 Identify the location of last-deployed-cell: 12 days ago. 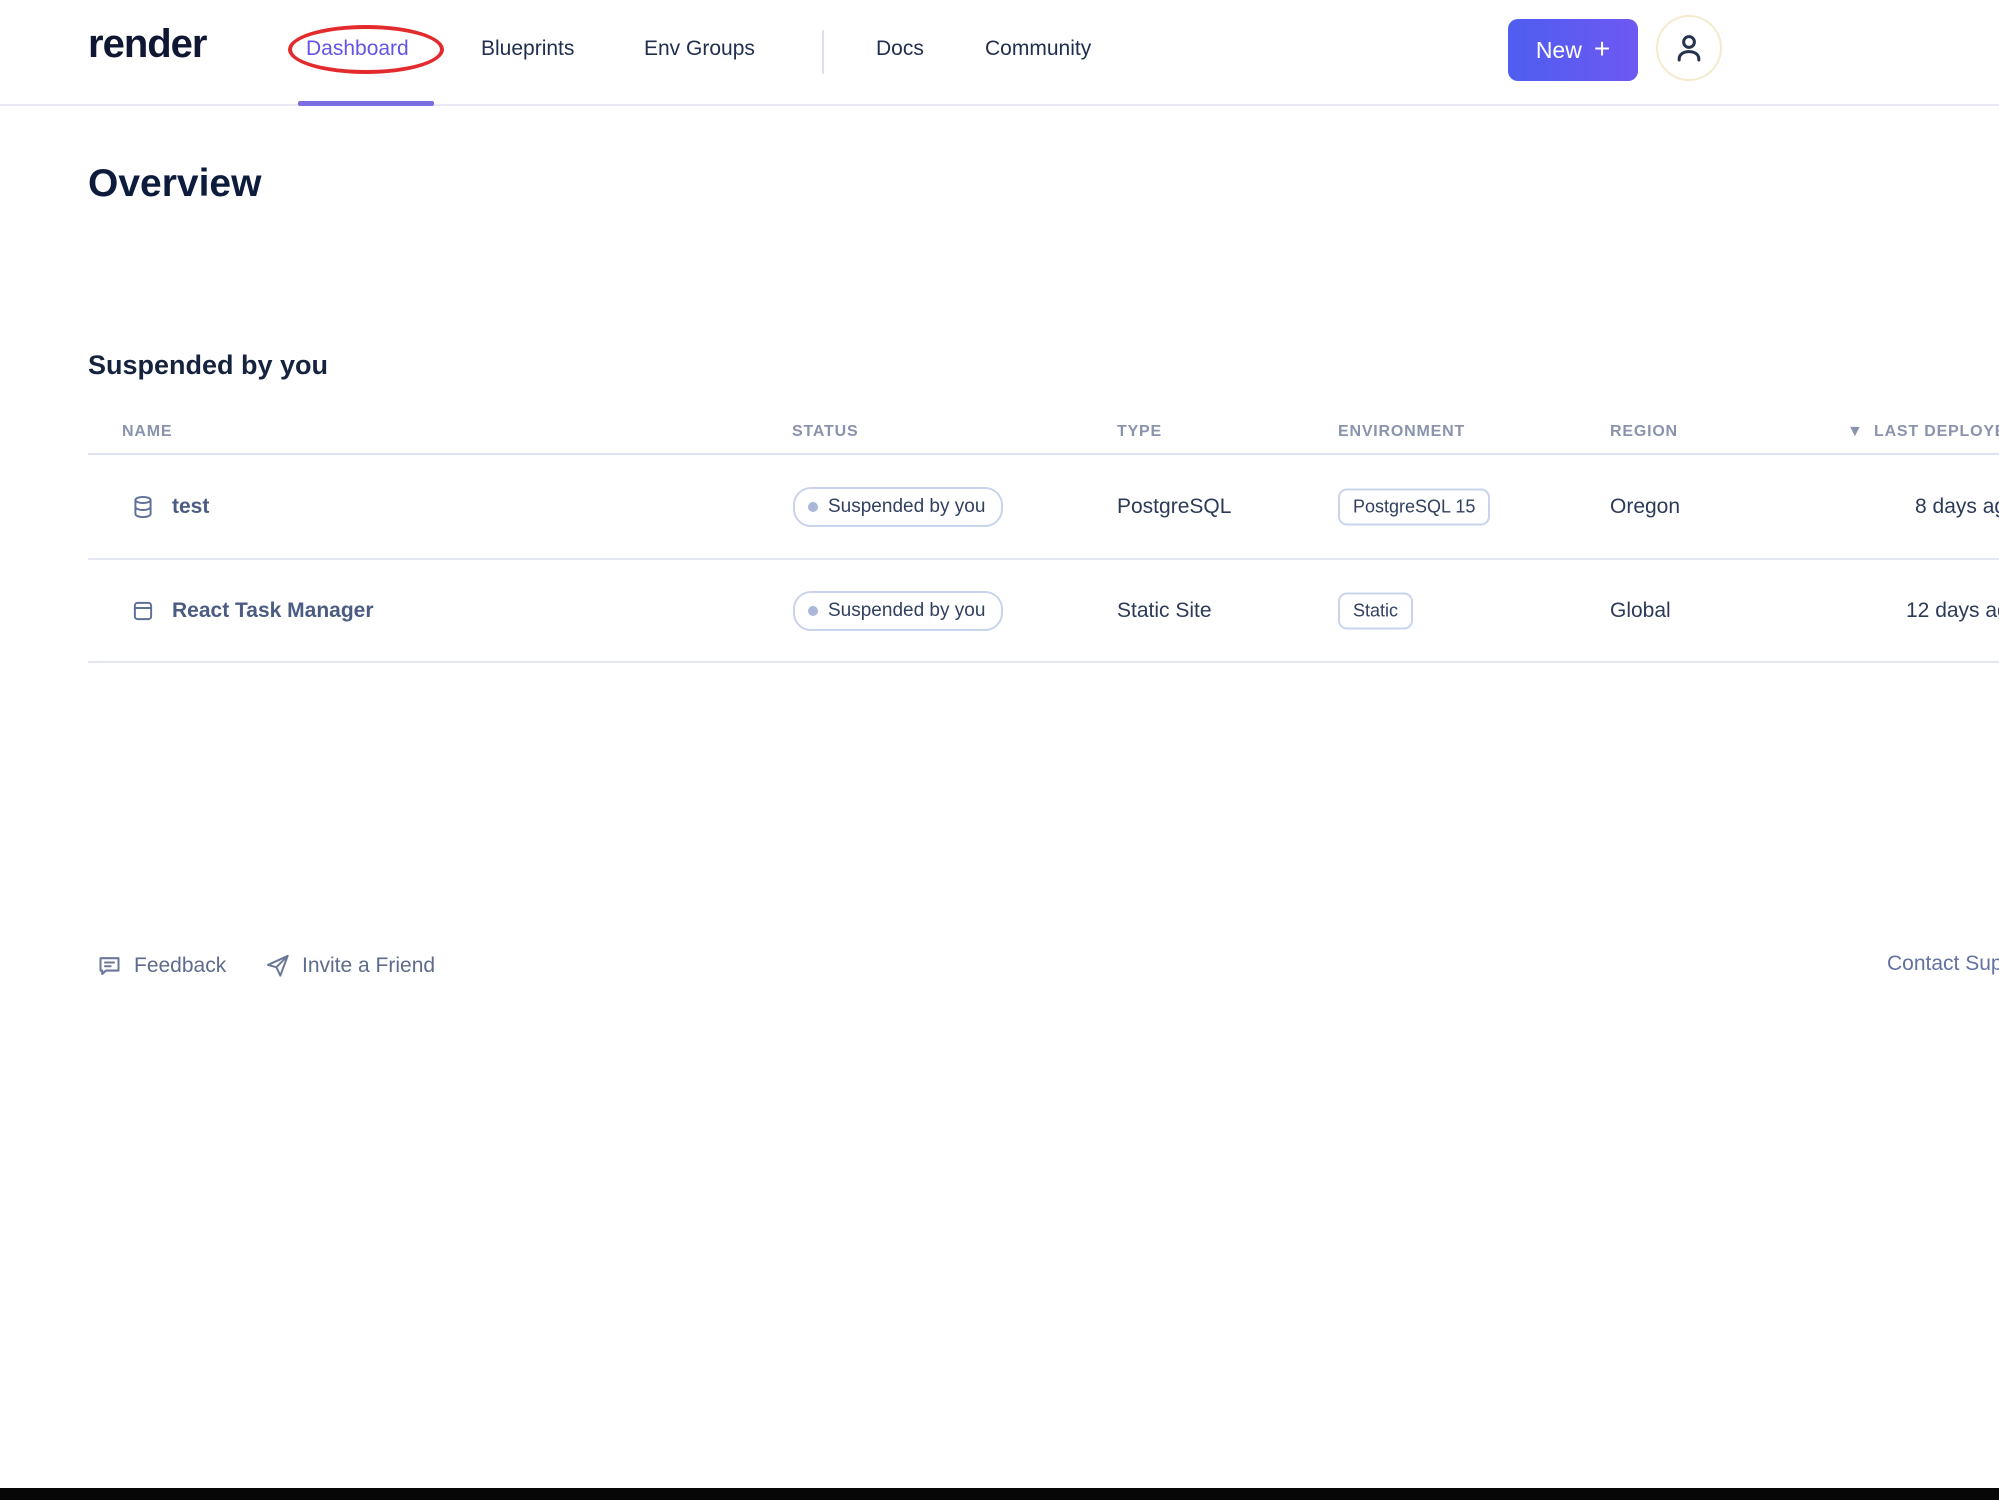
(1952, 610).